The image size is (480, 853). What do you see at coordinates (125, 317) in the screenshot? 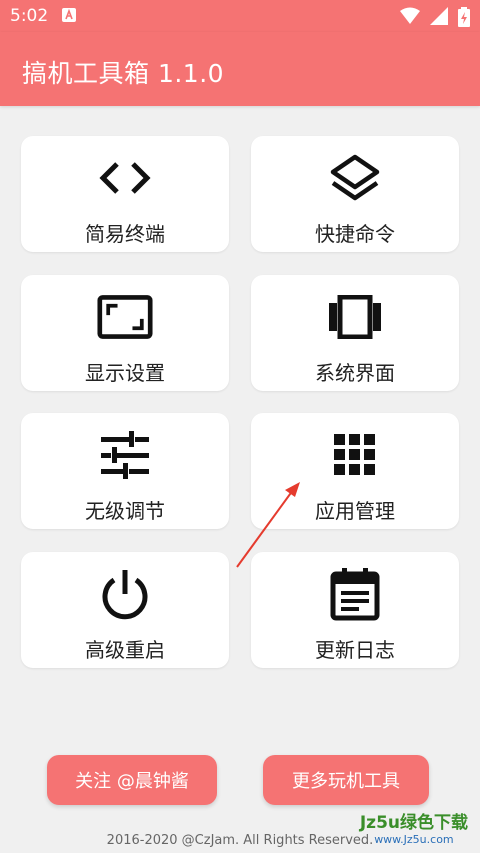
I see `aspect-ratio-icon` at bounding box center [125, 317].